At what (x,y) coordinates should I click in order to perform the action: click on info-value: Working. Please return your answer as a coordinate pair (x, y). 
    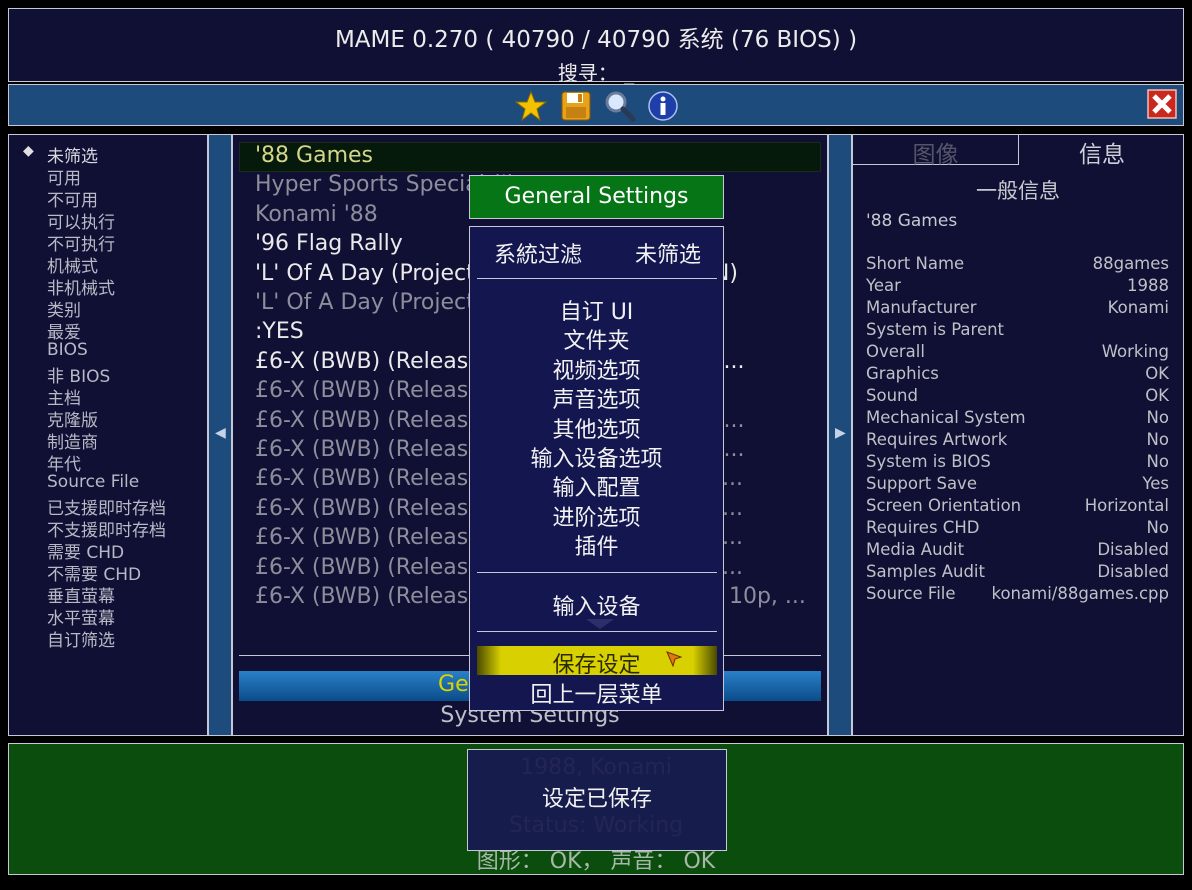
    Looking at the image, I should click on (1135, 351).